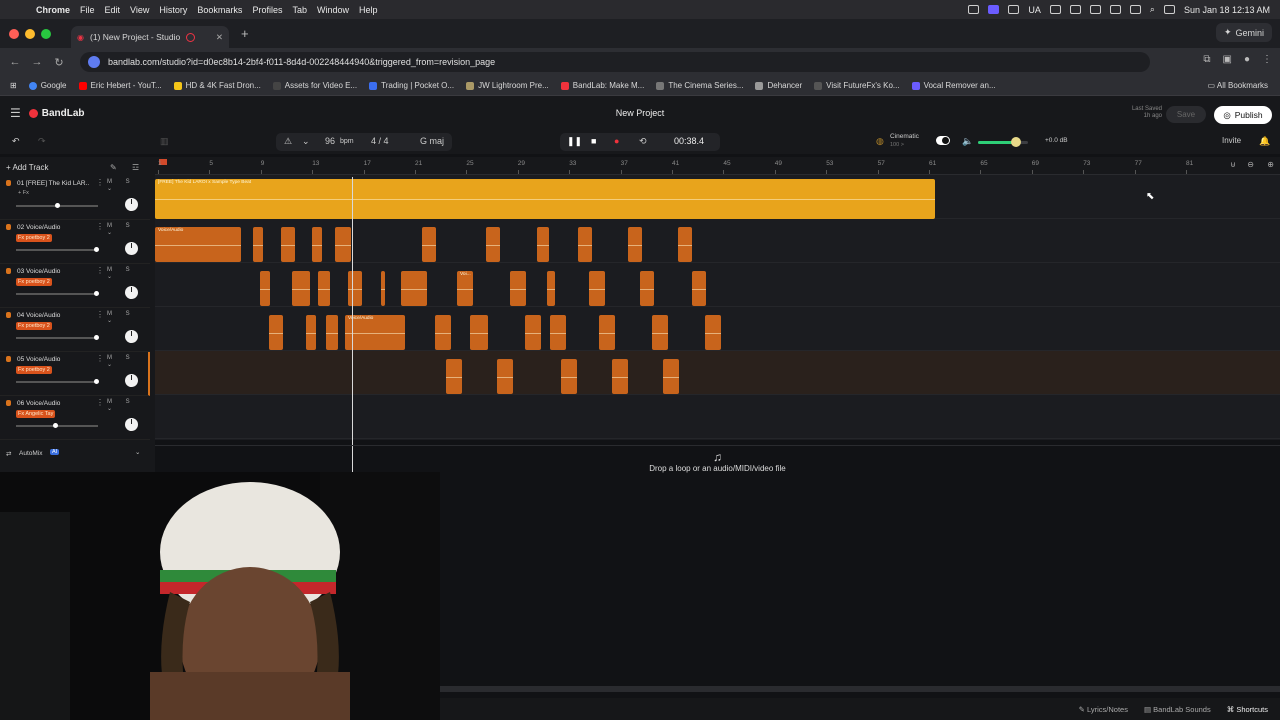 This screenshot has height=720, width=1280. Describe the element at coordinates (717, 241) in the screenshot. I see `track-lane-2: Voice/Audio` at that location.